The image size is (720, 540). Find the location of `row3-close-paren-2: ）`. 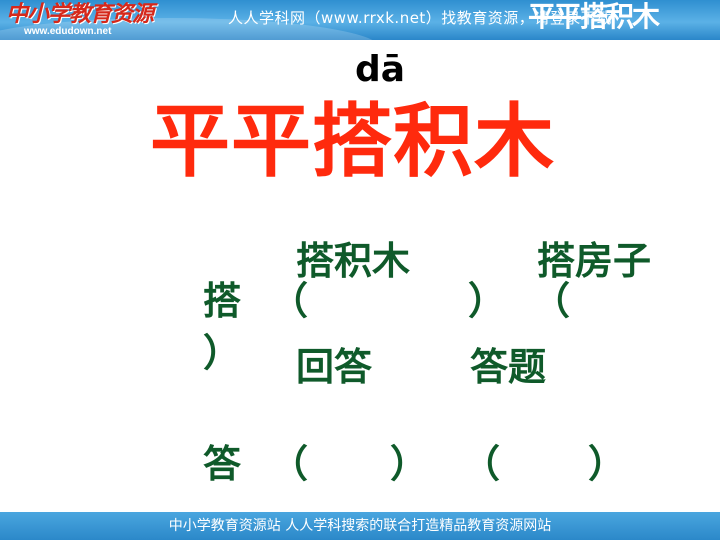

row3-close-paren-2: ） is located at coordinates (607, 464).